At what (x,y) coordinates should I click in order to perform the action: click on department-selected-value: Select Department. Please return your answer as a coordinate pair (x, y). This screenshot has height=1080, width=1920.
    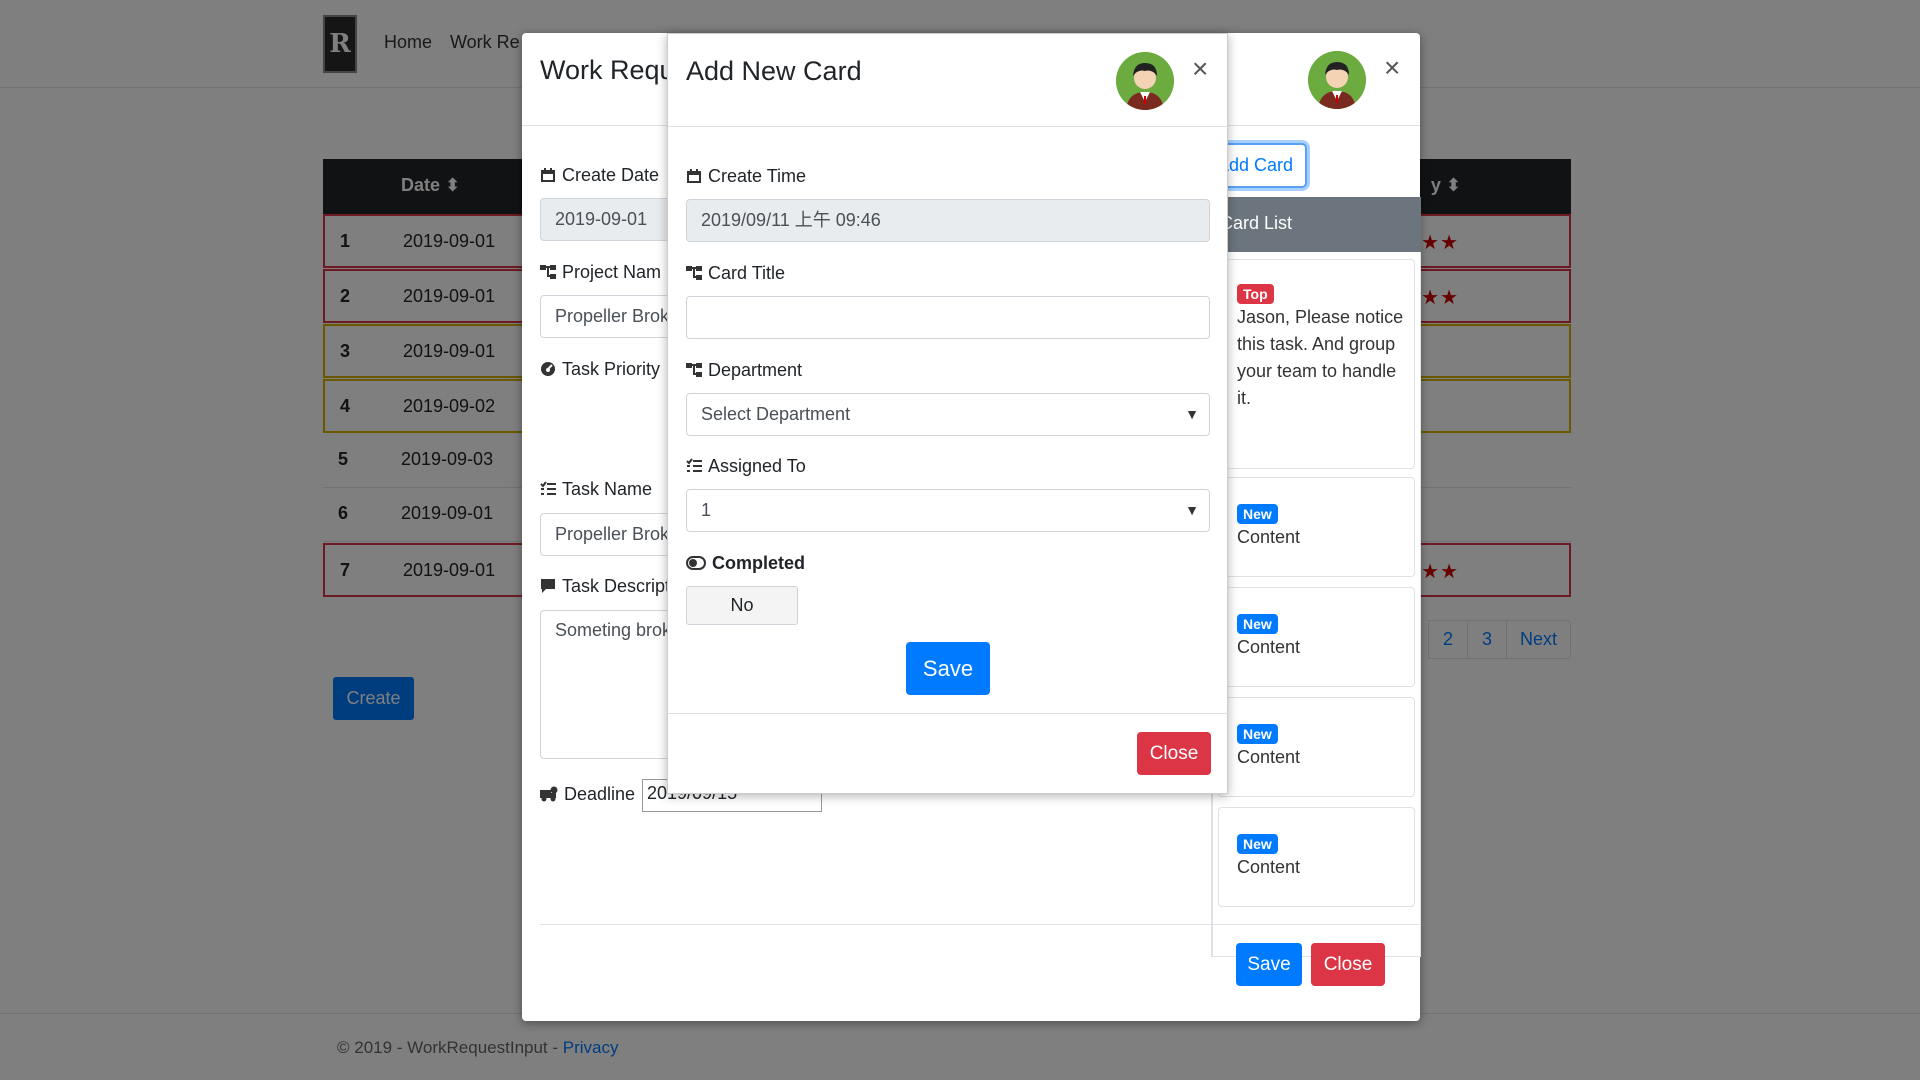
    Looking at the image, I should click on (776, 414).